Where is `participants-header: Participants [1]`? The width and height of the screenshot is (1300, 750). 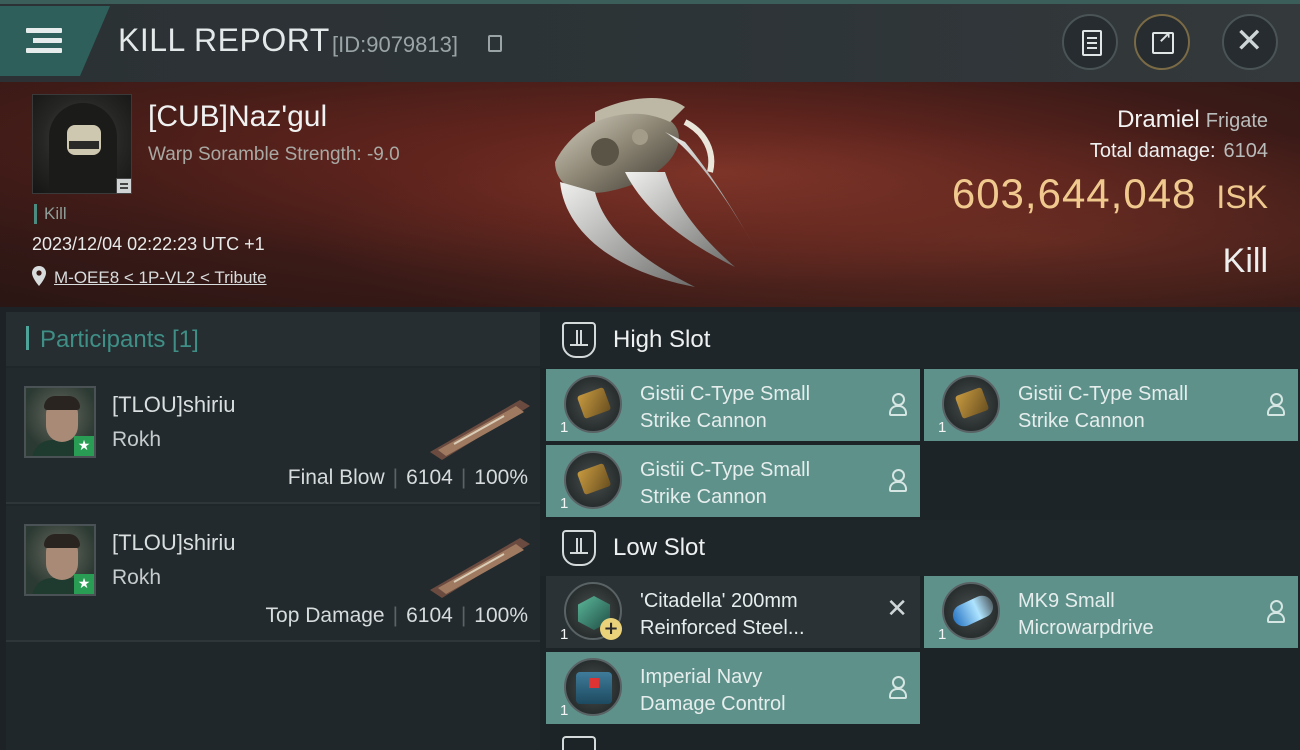 participants-header: Participants [1] is located at coordinates (273, 339).